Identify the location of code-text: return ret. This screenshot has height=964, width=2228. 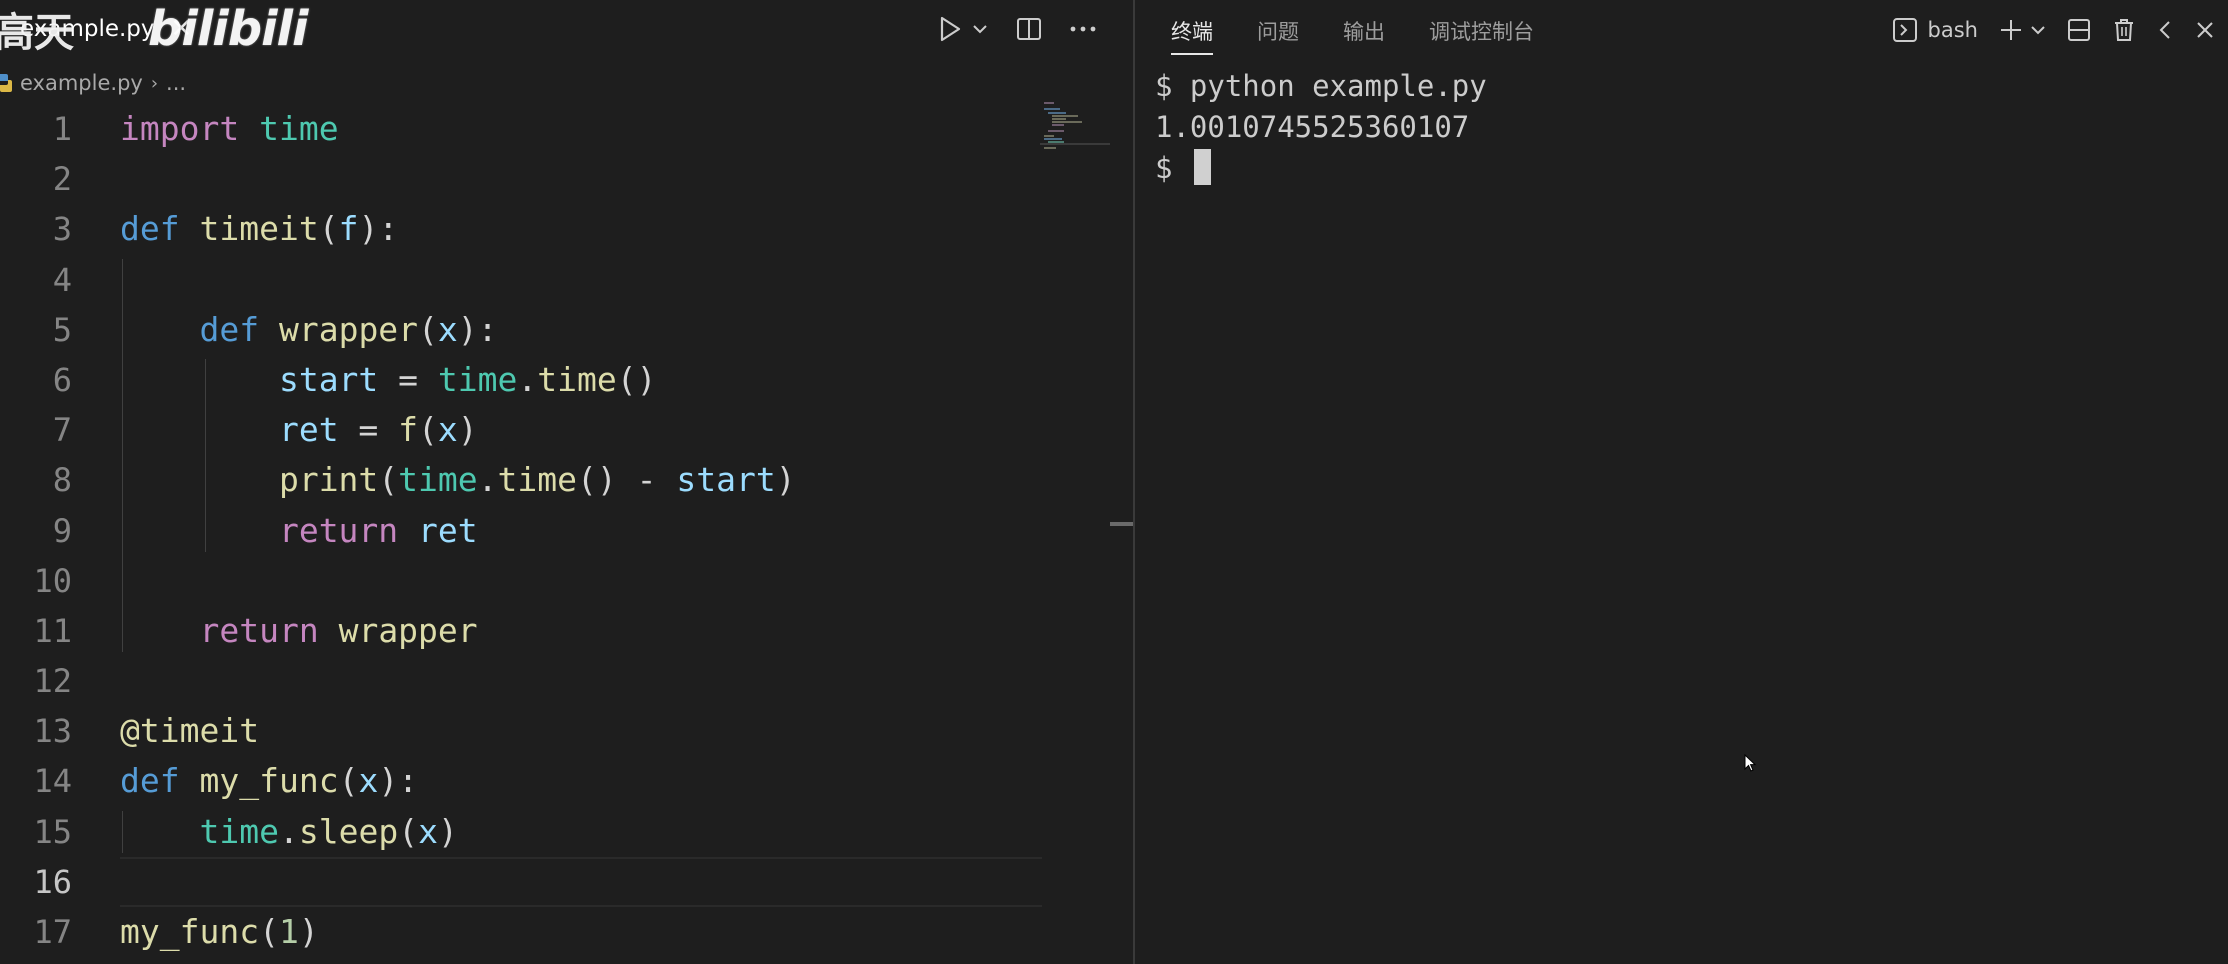
(299, 531).